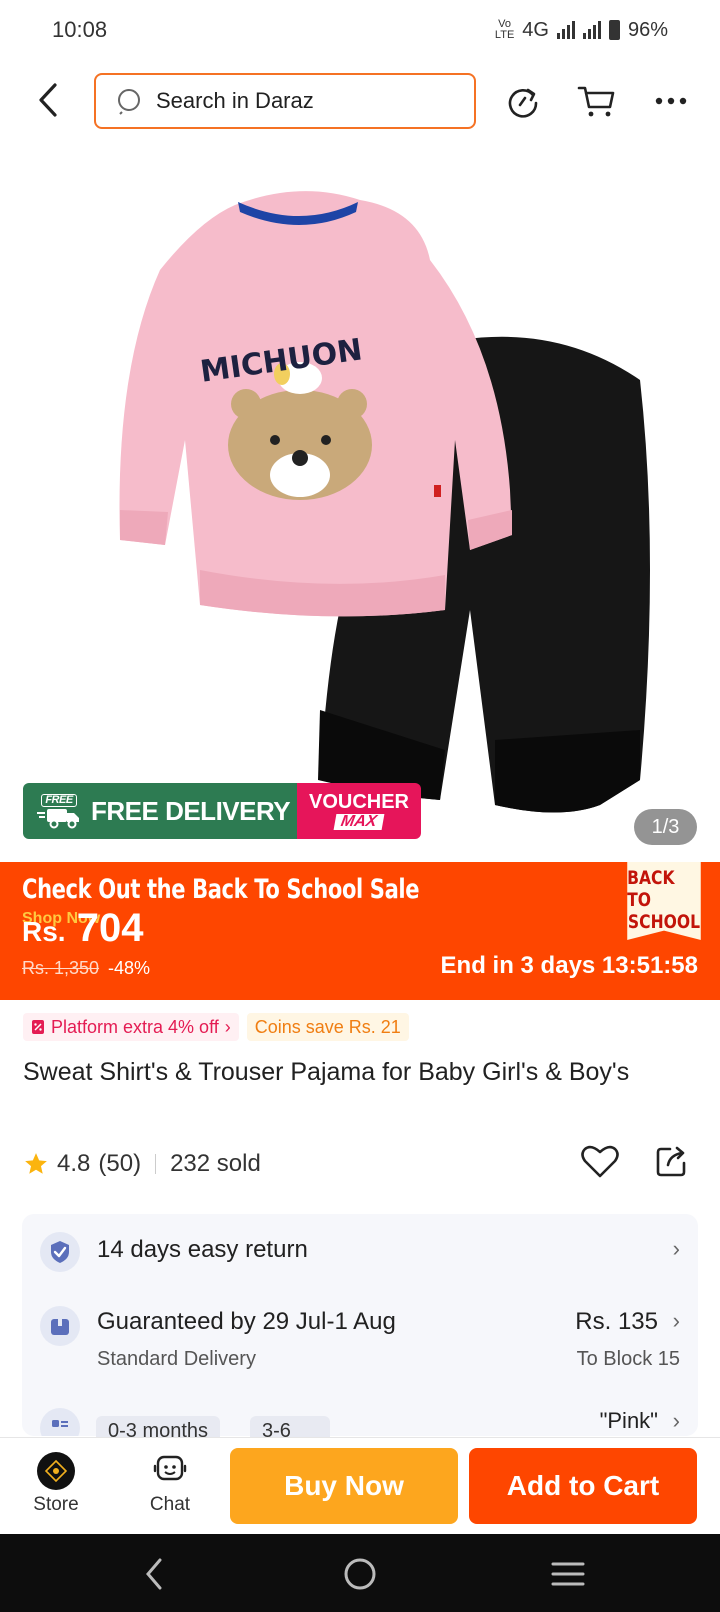 The width and height of the screenshot is (720, 1612). Describe the element at coordinates (59, 800) in the screenshot. I see `free-tag: FREE` at that location.